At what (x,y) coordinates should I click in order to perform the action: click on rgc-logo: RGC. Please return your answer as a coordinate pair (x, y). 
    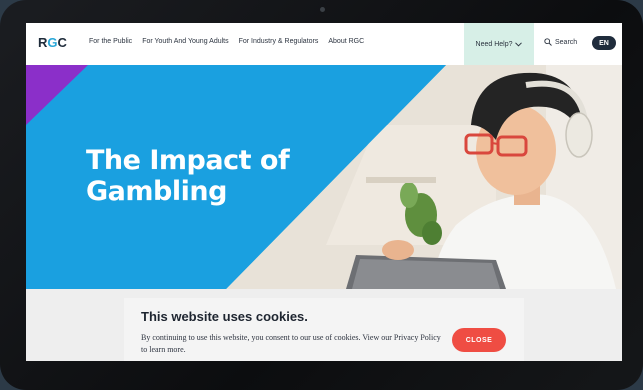
    Looking at the image, I should click on (52, 44).